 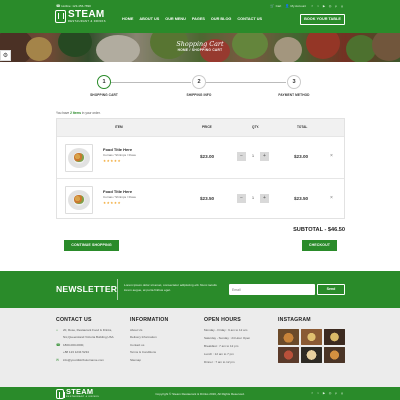 What do you see at coordinates (91, 245) in the screenshot?
I see `continue-shopping-button: CONTINUE SHOPPING` at bounding box center [91, 245].